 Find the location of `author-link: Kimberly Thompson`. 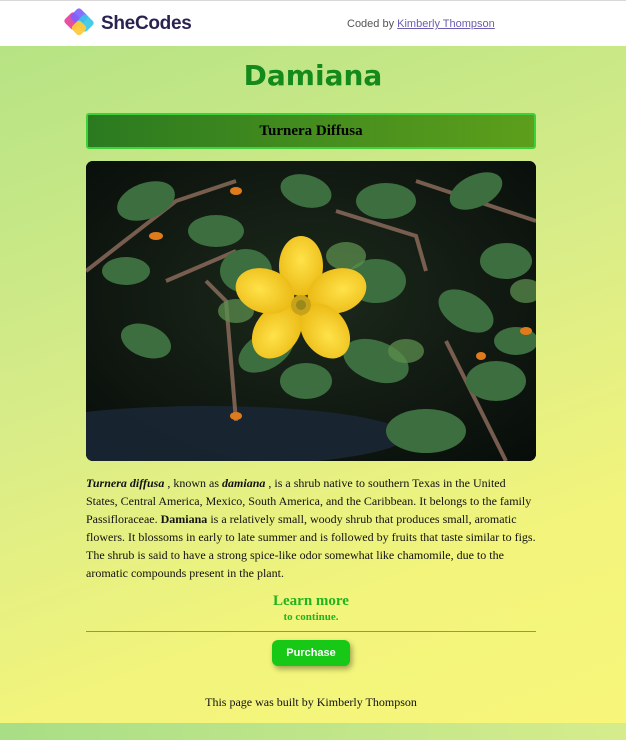

author-link: Kimberly Thompson is located at coordinates (446, 24).